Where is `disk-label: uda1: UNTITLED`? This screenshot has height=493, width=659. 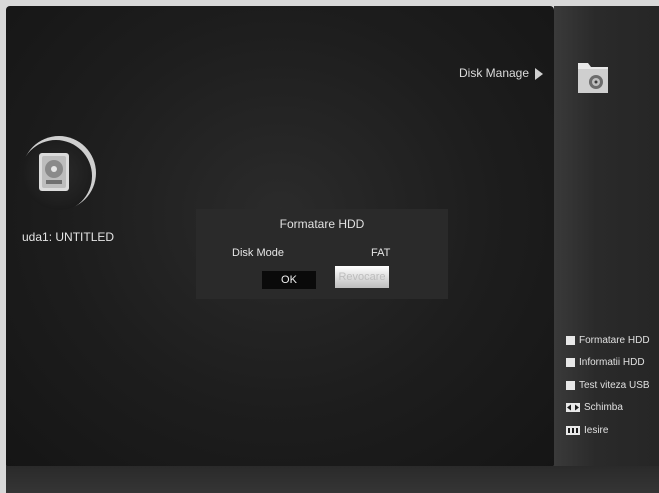
disk-label: uda1: UNTITLED is located at coordinates (68, 237).